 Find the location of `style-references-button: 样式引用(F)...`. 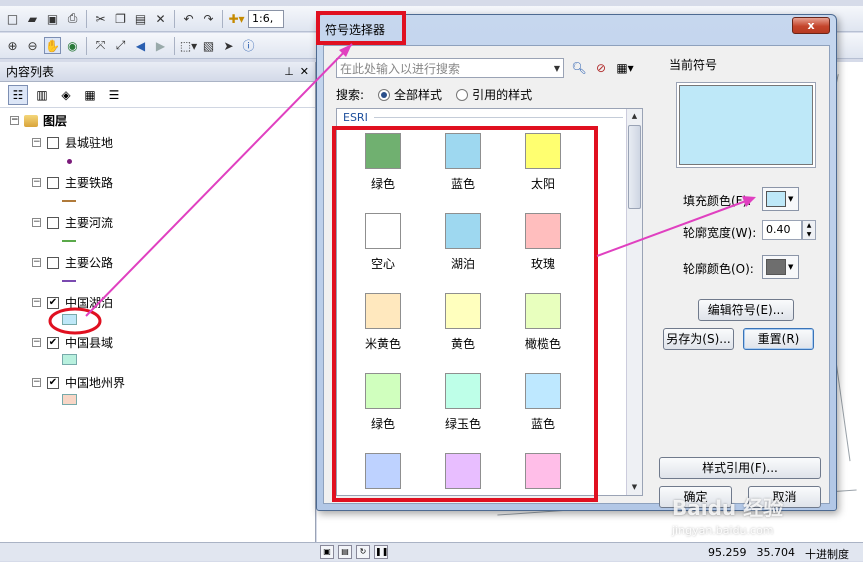

style-references-button: 样式引用(F)... is located at coordinates (740, 468).